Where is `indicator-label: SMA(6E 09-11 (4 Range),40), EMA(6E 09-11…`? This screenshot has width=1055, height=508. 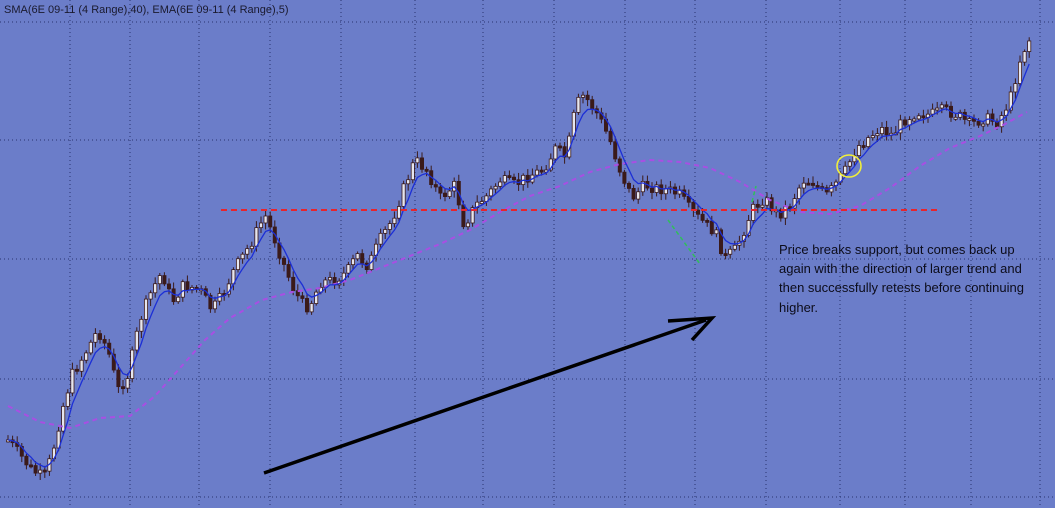
indicator-label: SMA(6E 09-11 (4 Range),40), EMA(6E 09-11… is located at coordinates (146, 10).